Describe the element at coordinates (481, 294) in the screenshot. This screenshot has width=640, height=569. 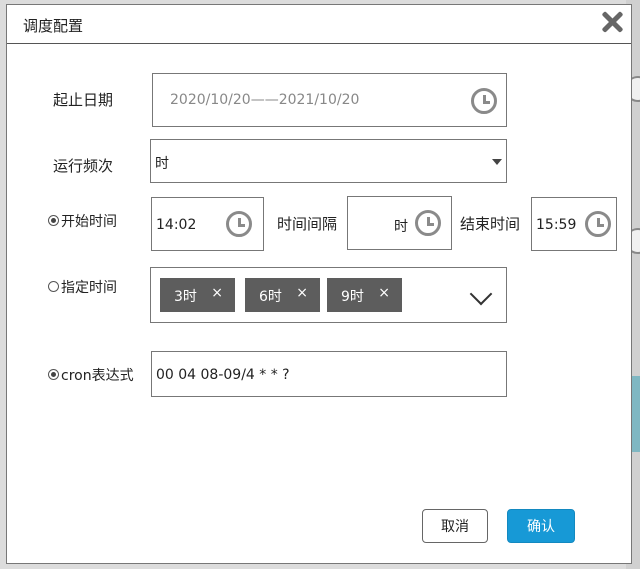
I see `chevron-down-icon` at that location.